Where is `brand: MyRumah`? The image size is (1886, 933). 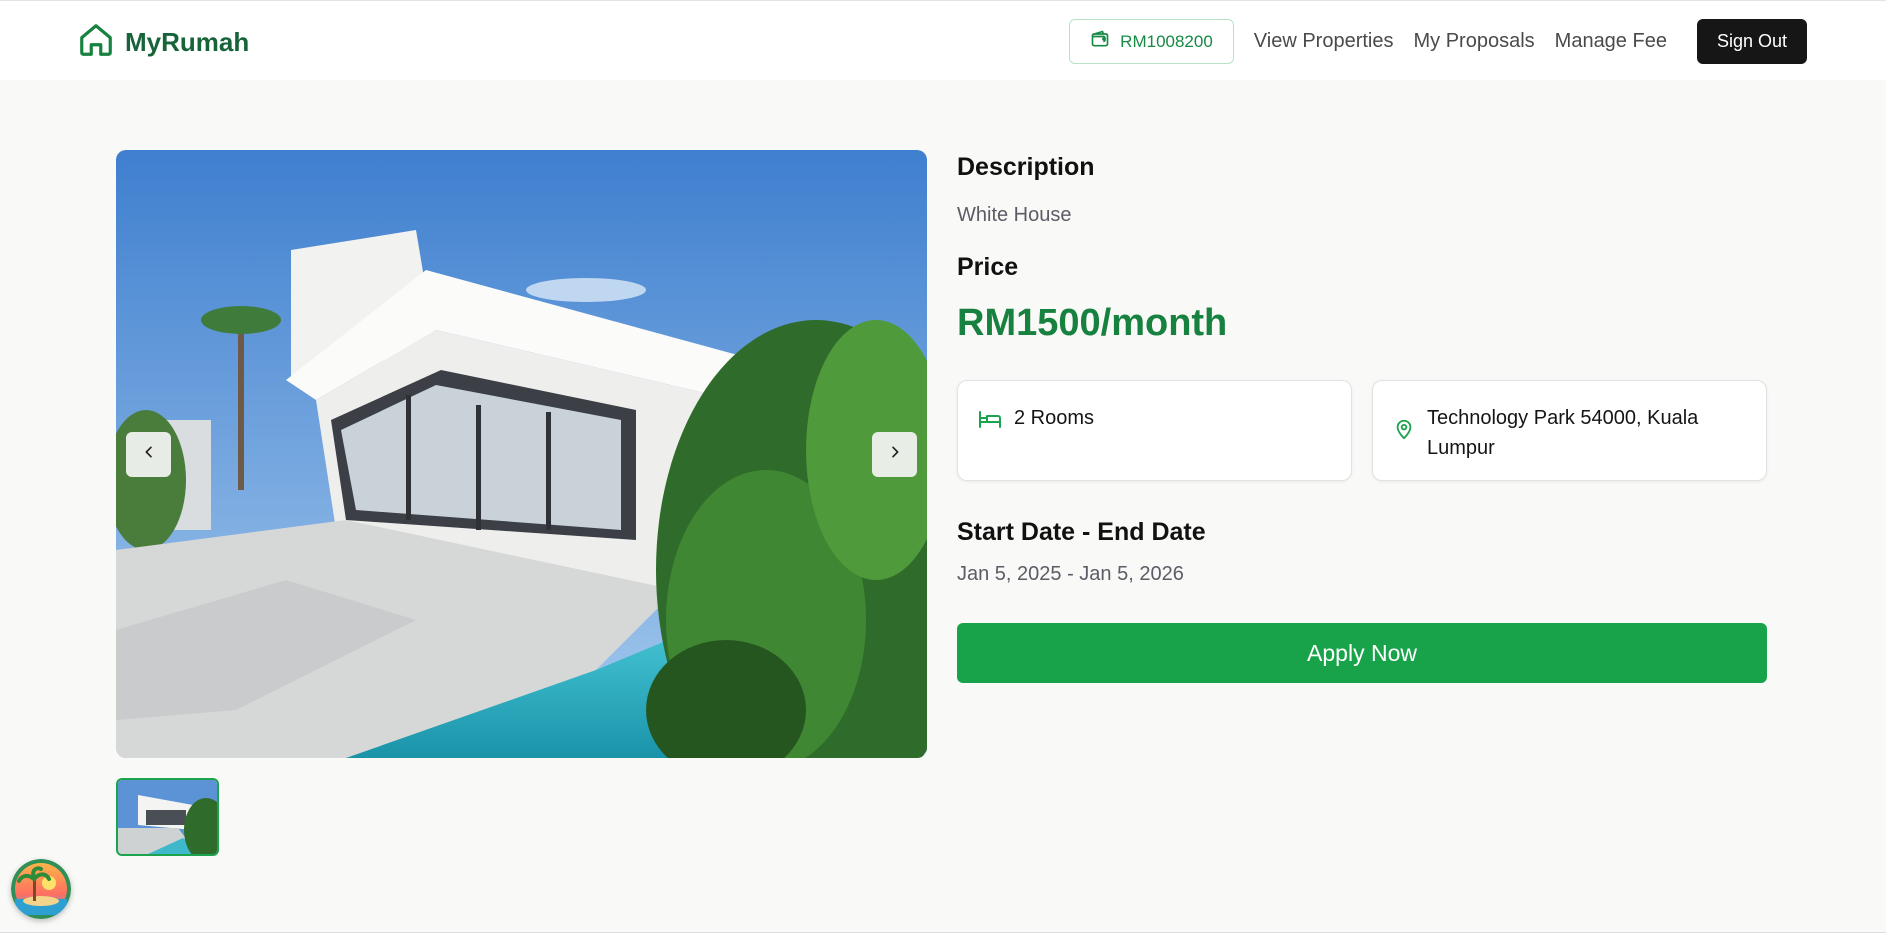 brand: MyRumah is located at coordinates (163, 42).